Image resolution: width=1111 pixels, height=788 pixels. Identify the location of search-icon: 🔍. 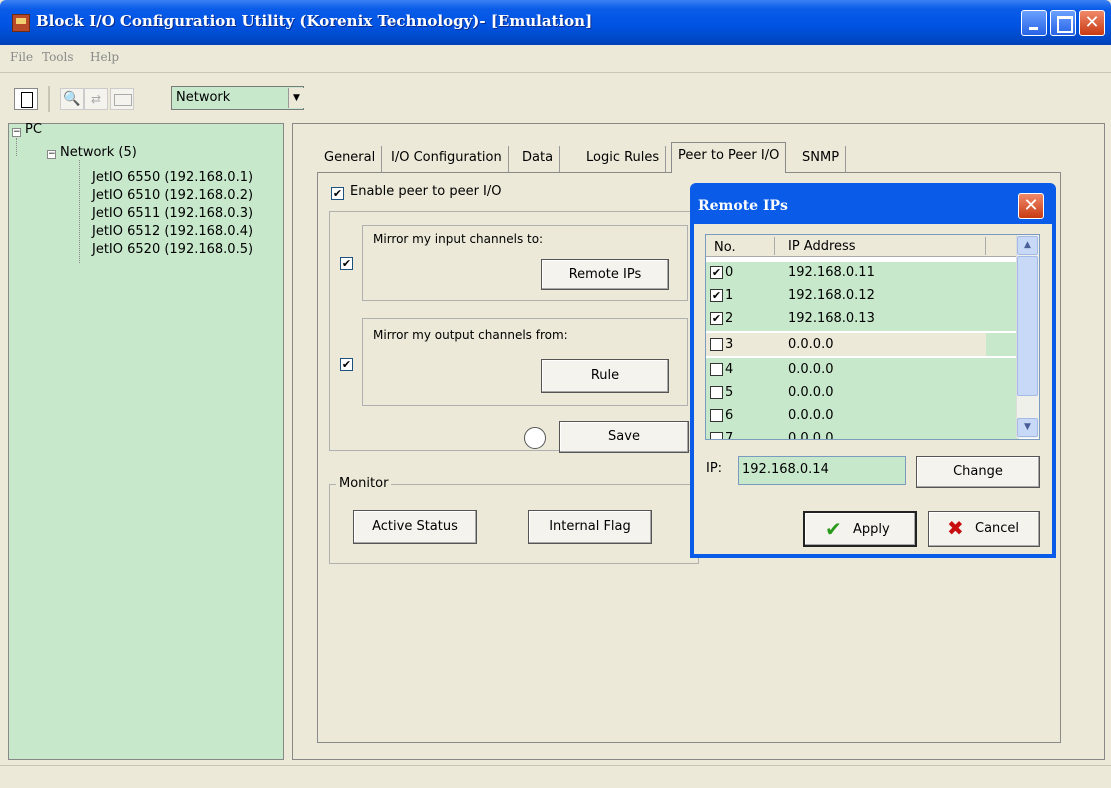
(72, 99).